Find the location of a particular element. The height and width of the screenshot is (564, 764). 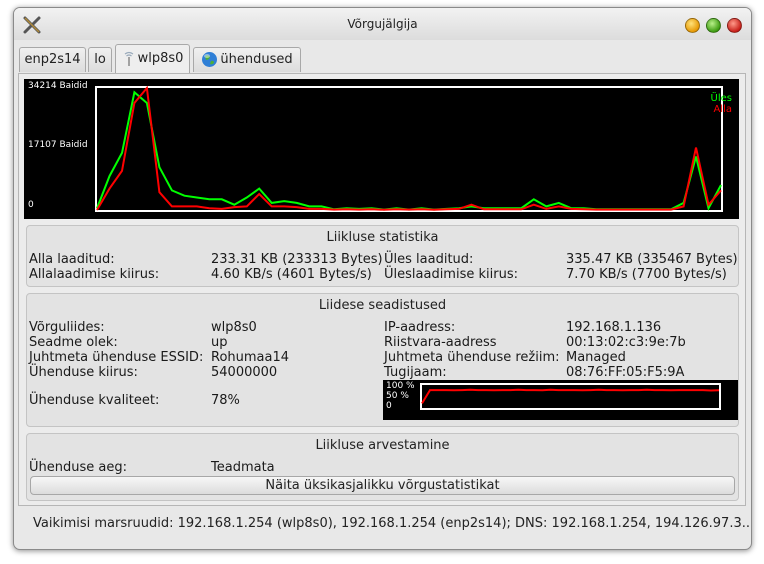

ip-label: IP-aadress: is located at coordinates (420, 327).